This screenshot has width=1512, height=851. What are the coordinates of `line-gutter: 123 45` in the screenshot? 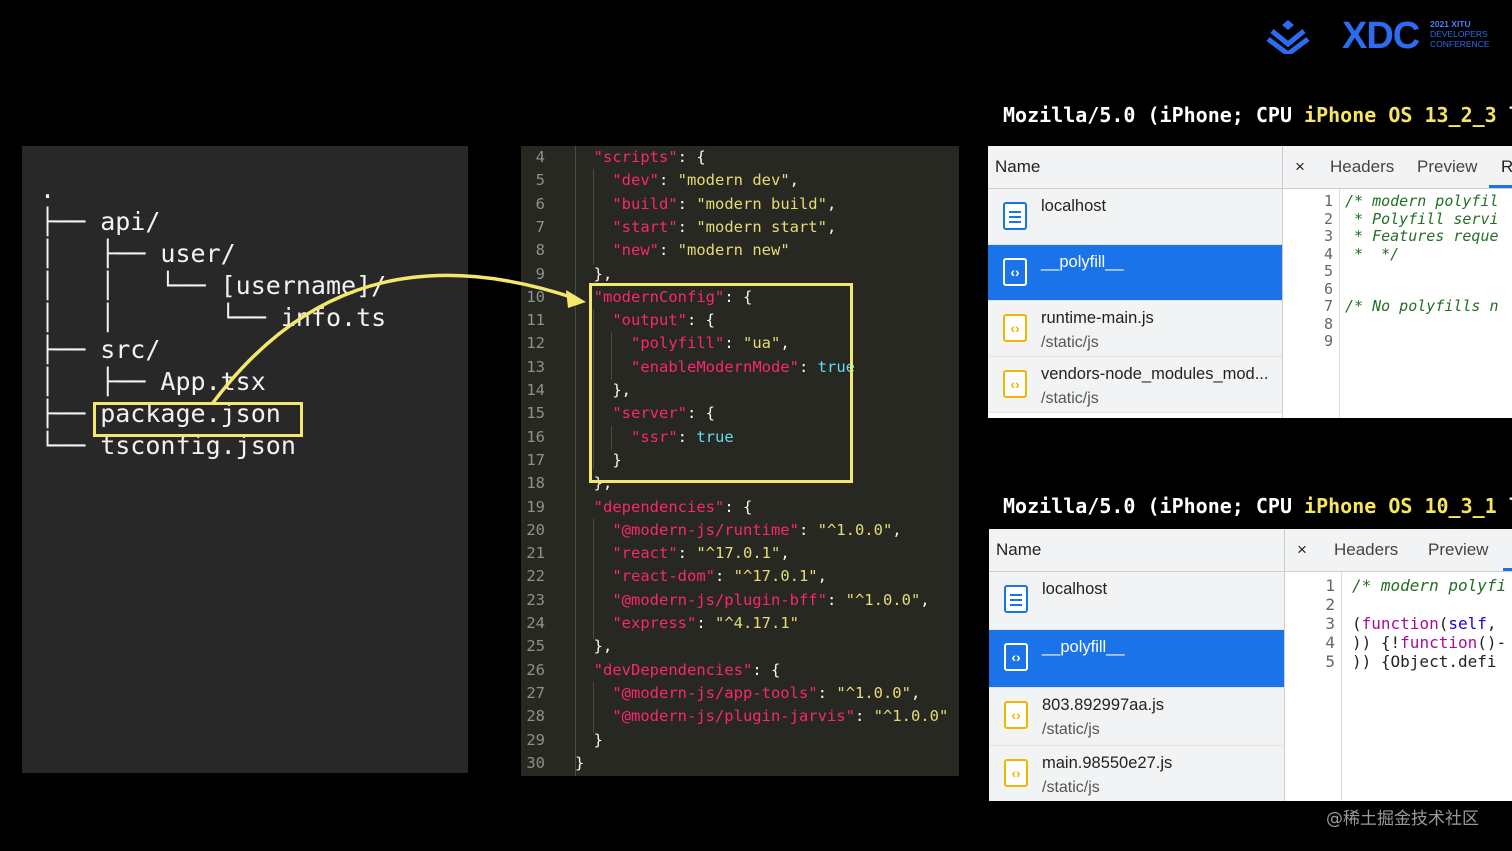 It's located at (1313, 686).